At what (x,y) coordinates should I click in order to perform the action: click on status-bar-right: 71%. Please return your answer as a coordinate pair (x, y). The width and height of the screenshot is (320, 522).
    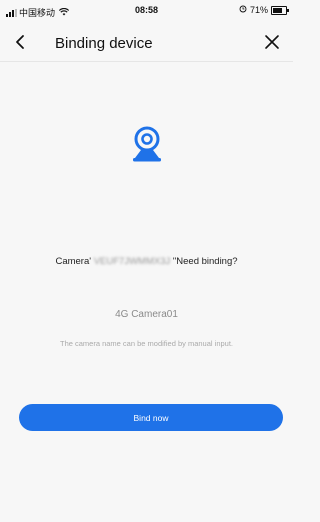
    Looking at the image, I should click on (264, 10).